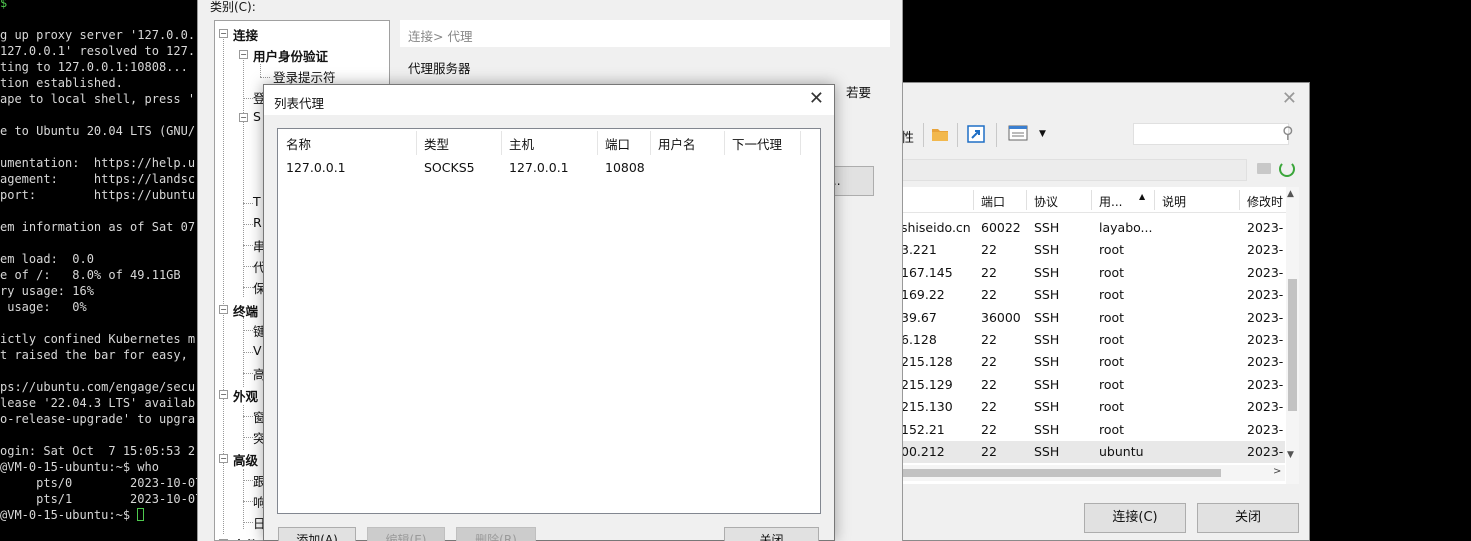 The height and width of the screenshot is (541, 1471). I want to click on chevron-down-icon: ▼, so click(1050, 139).